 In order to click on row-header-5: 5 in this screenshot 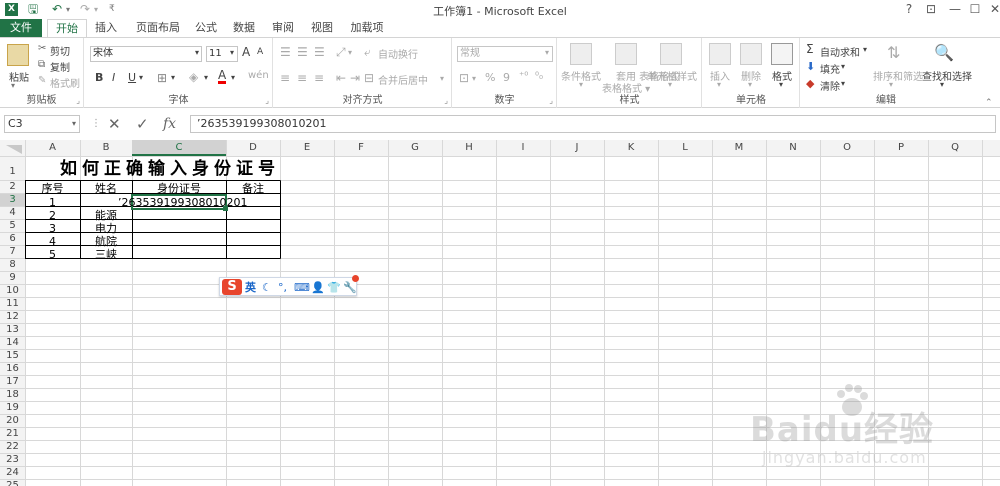, I will do `click(12, 226)`.